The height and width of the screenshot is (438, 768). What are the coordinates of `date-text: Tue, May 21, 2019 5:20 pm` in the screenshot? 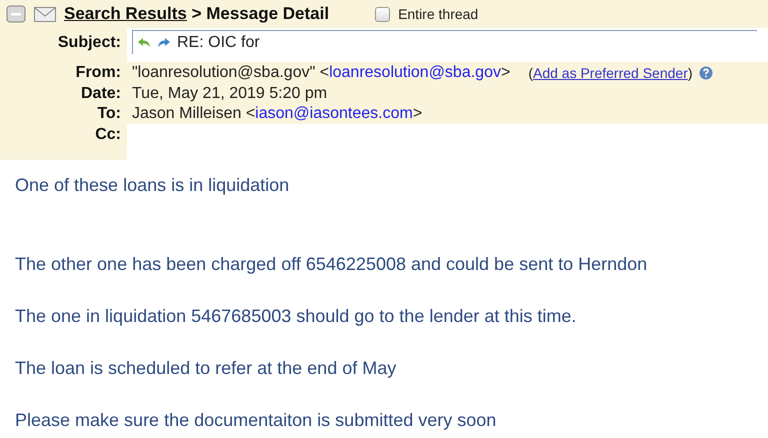 It's located at (230, 94).